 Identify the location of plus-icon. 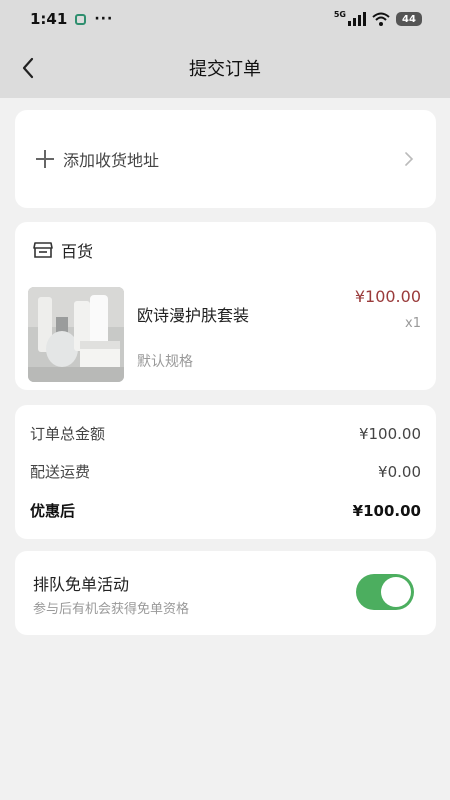
(45, 159).